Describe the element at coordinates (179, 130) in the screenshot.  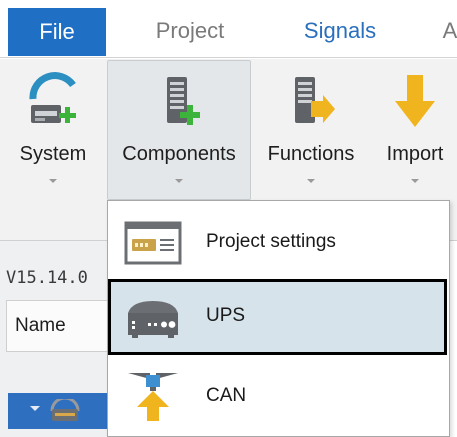
I see `components-button: Components` at that location.